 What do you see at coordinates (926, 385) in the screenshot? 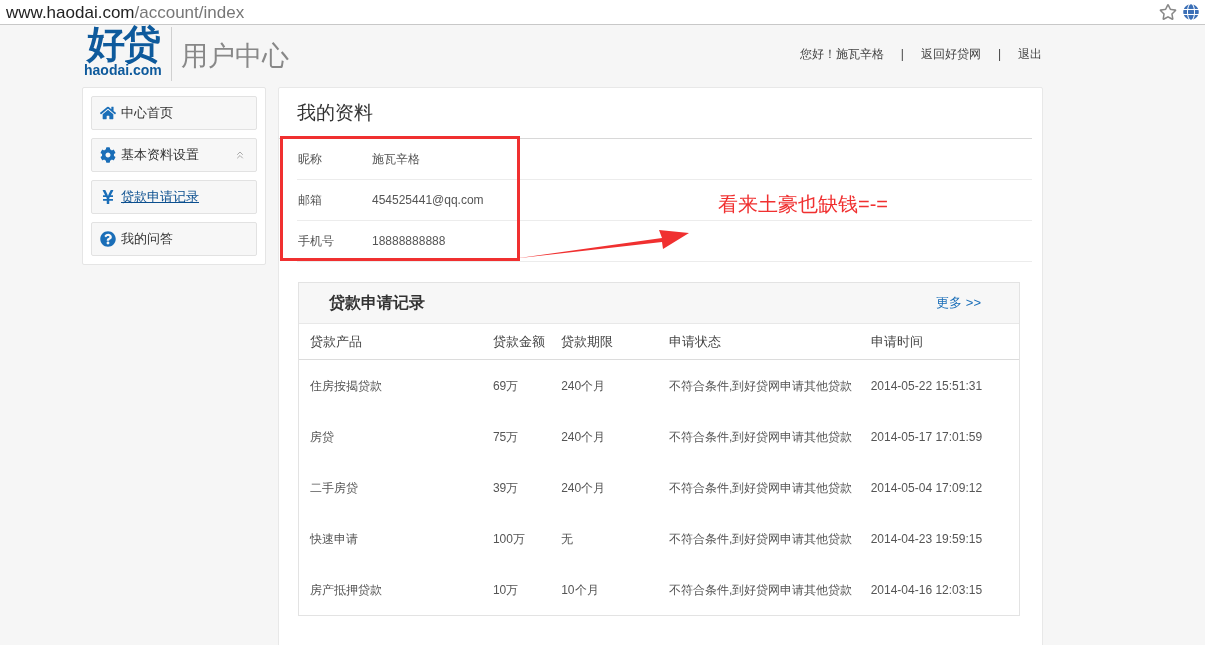
I see `table-cell: 2014-05-22 15:51:31` at bounding box center [926, 385].